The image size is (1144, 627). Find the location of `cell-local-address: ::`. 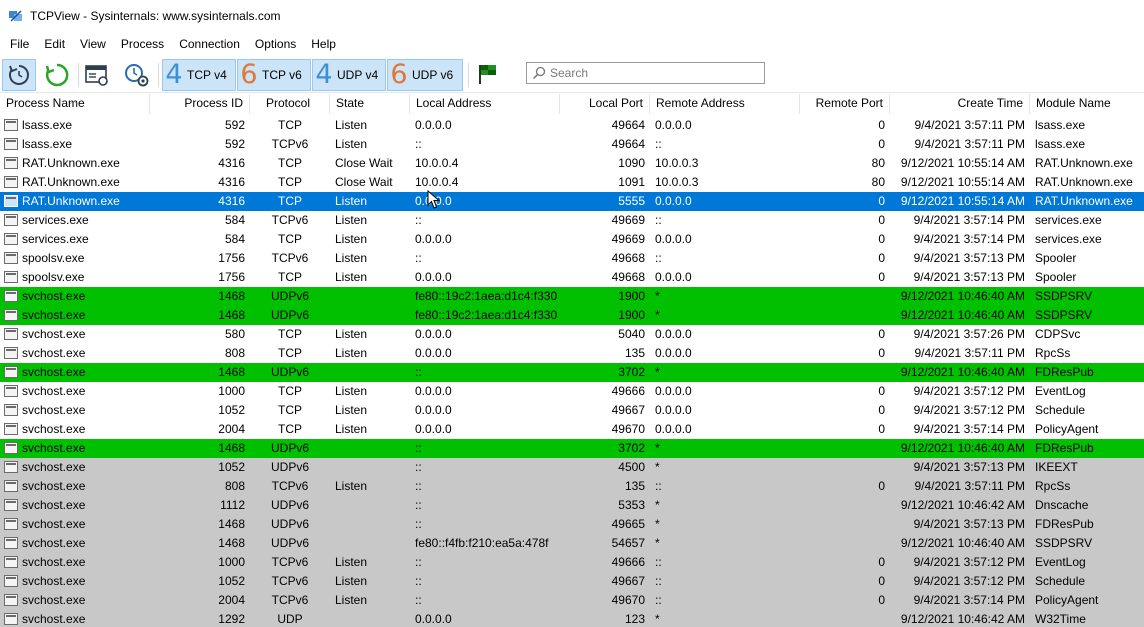

cell-local-address: :: is located at coordinates (418, 448).